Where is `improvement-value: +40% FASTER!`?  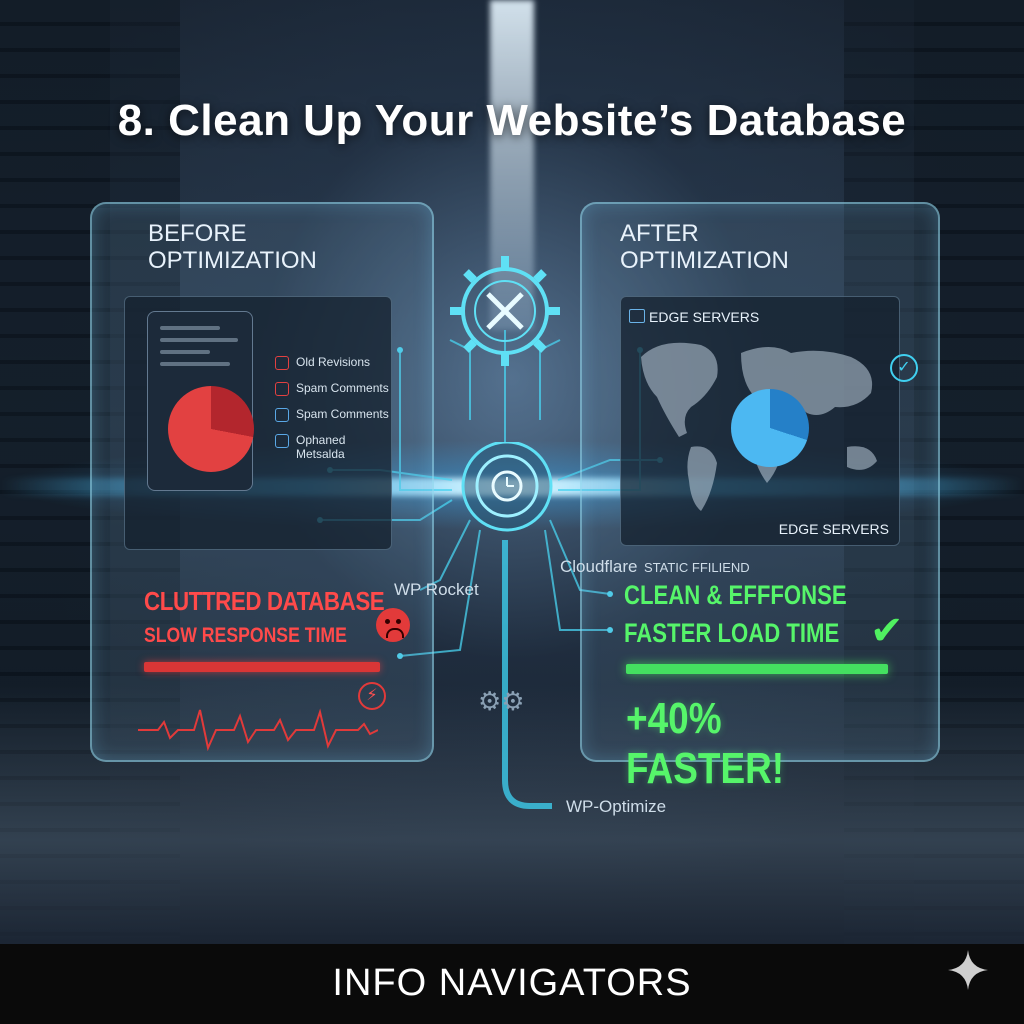 improvement-value: +40% FASTER! is located at coordinates (705, 743).